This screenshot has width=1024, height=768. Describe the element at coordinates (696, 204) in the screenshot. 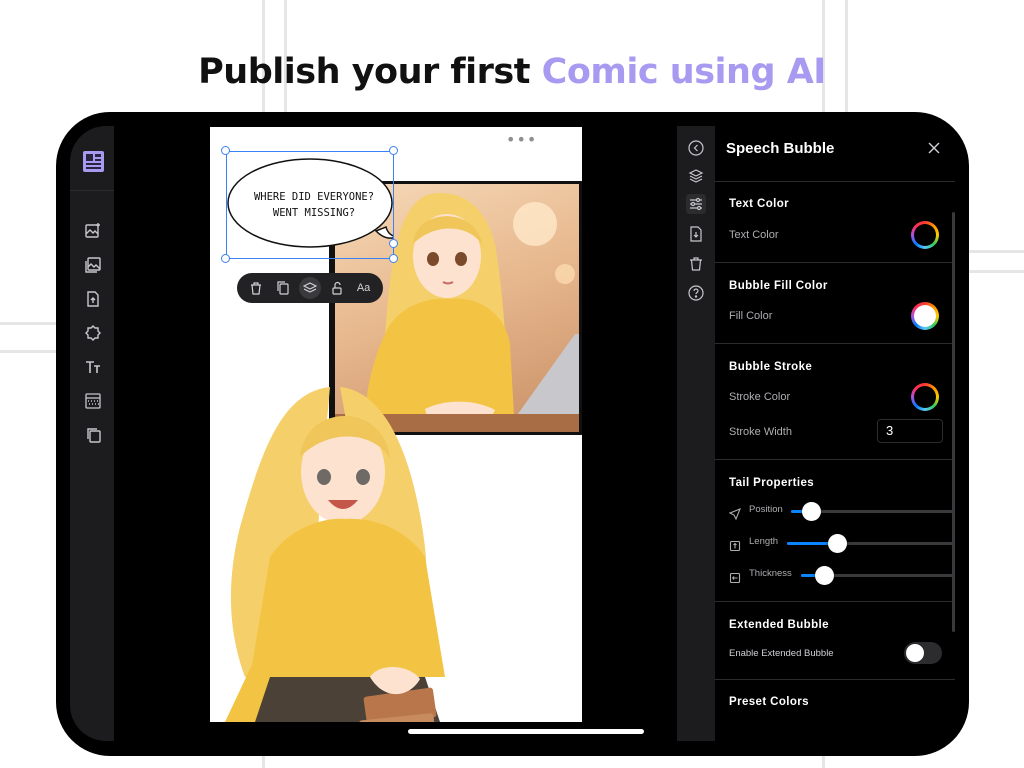

I see `adjust-sliders-icon` at that location.